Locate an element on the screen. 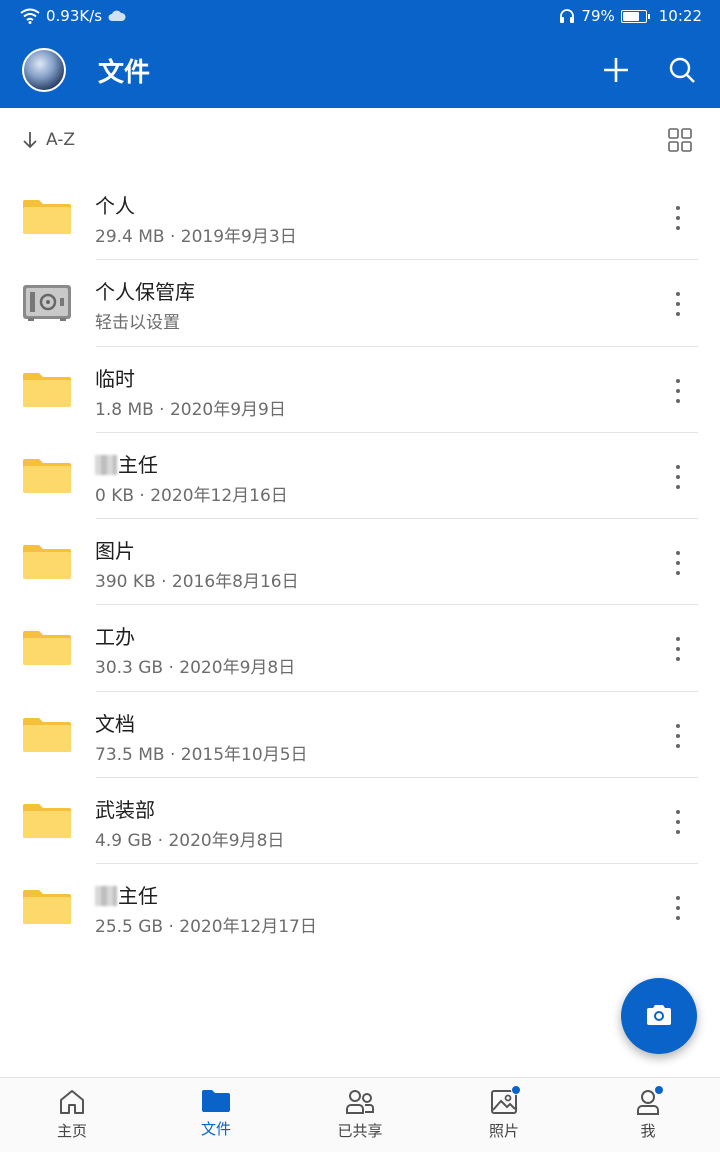 The image size is (720, 1152). nav-label: 文件 is located at coordinates (215, 1129).